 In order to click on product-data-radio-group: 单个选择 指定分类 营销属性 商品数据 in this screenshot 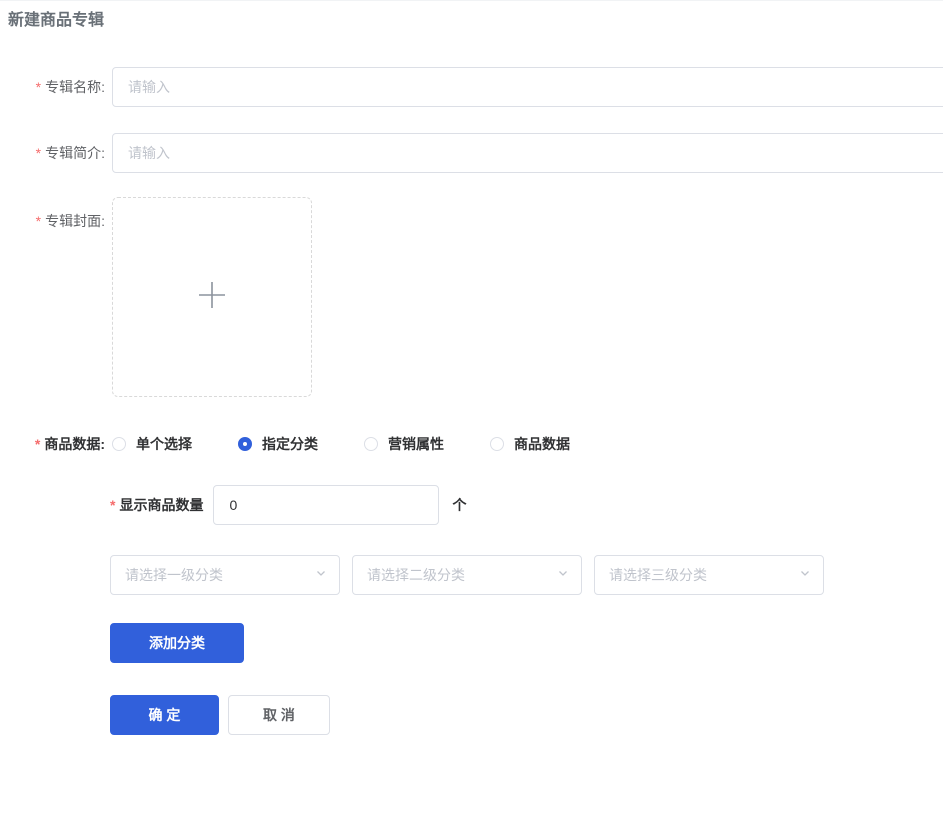, I will do `click(341, 444)`.